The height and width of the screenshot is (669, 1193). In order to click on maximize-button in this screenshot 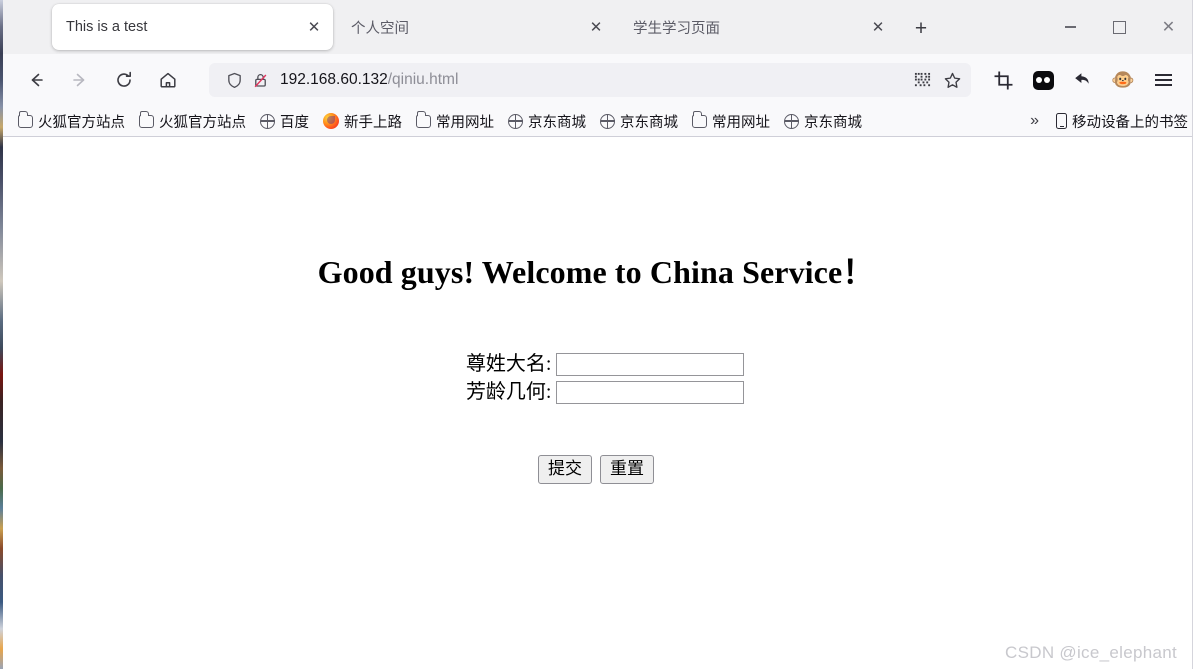, I will do `click(1119, 27)`.